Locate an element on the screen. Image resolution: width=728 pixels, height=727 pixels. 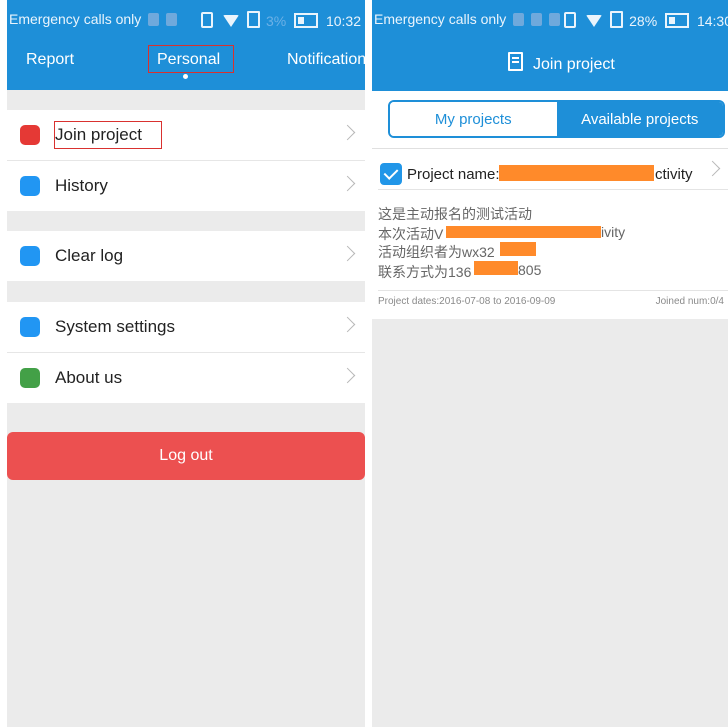
project-segmented-control: My projects Available projects is located at coordinates (556, 119).